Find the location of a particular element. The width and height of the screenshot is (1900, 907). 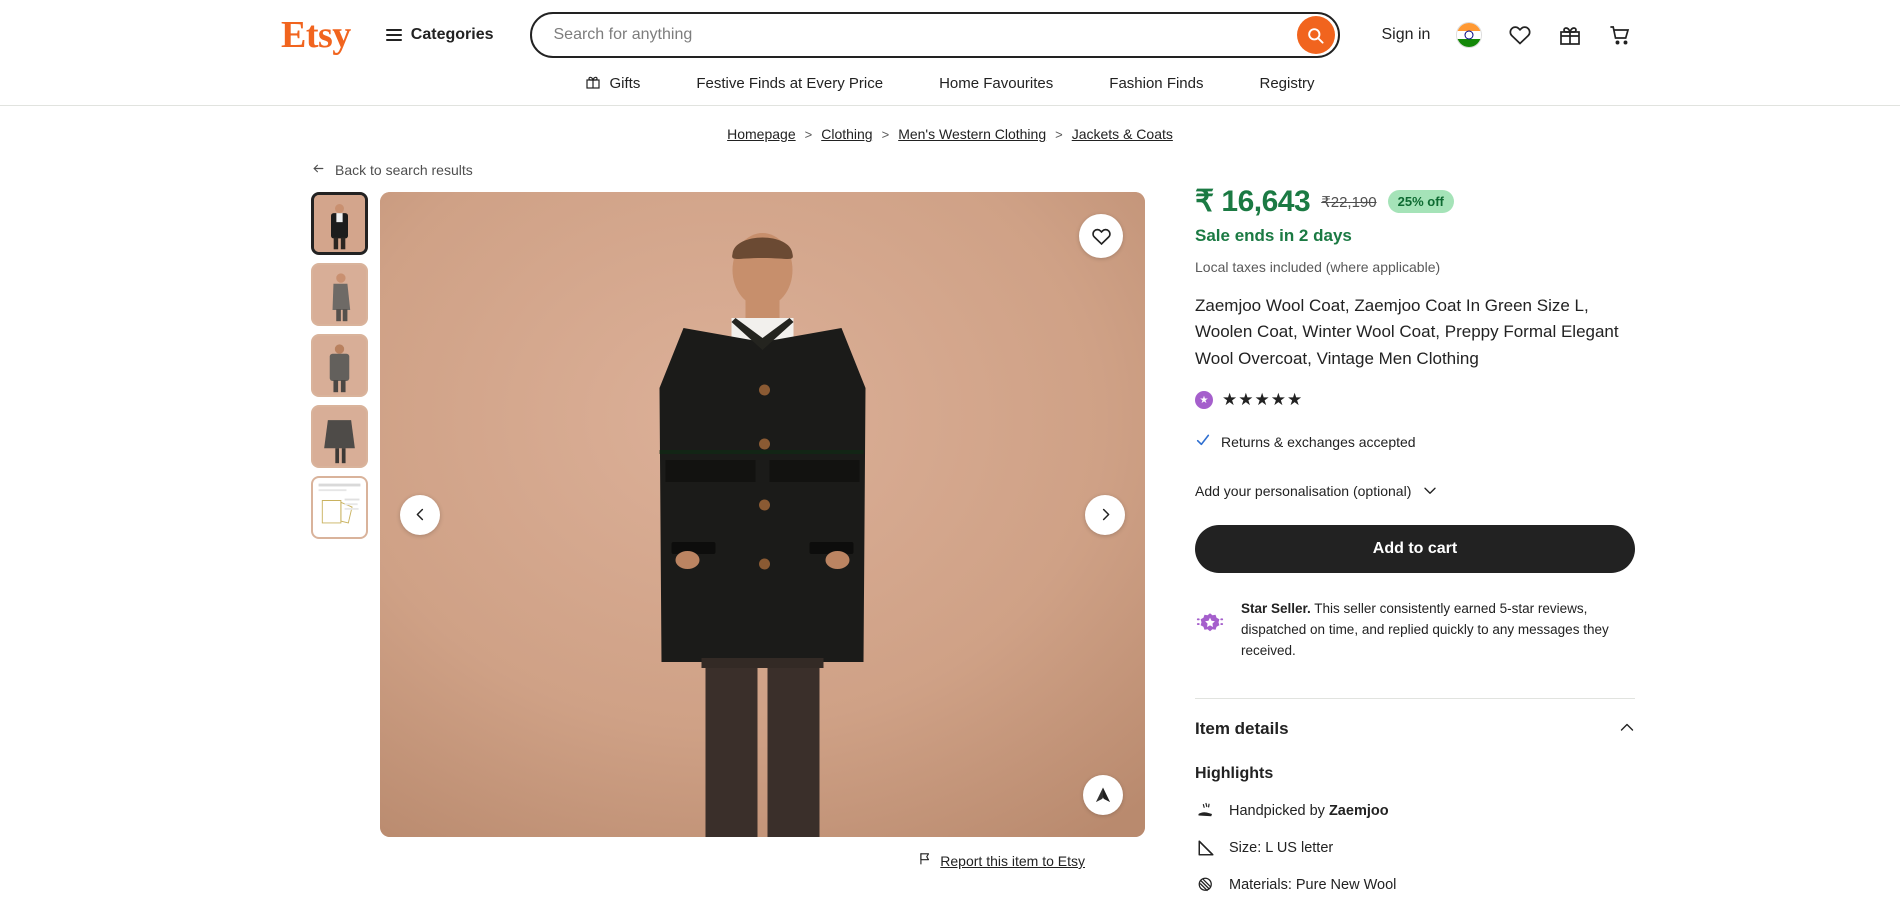

report-item-row: Report this item to Etsy is located at coordinates (675, 861).